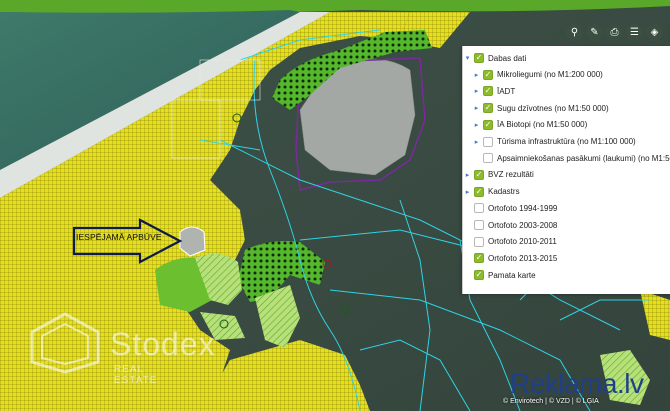 The width and height of the screenshot is (670, 411). I want to click on layer-row: ▾ ✓ Dabas dati, so click(494, 58).